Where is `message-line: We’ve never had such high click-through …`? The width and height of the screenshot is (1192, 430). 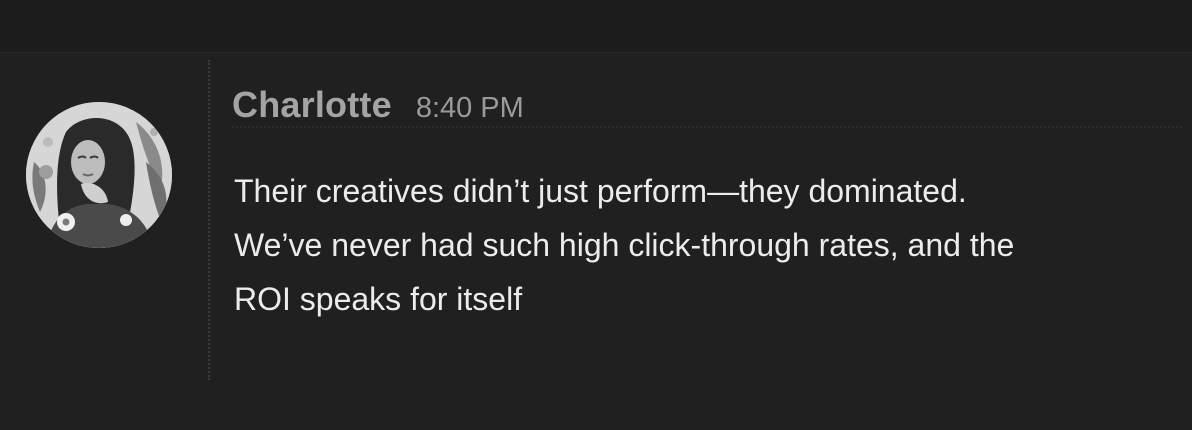 message-line: We’ve never had such high click-through … is located at coordinates (624, 245).